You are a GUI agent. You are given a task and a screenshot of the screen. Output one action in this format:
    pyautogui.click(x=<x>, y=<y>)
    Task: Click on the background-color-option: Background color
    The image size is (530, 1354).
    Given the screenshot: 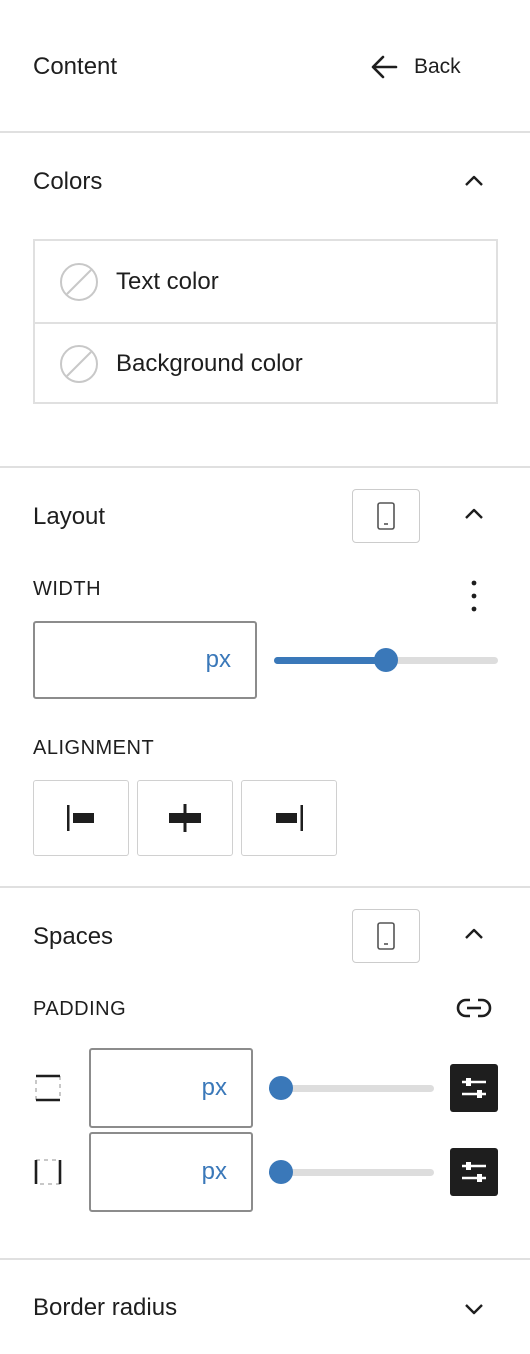 What is the action you would take?
    pyautogui.click(x=265, y=362)
    